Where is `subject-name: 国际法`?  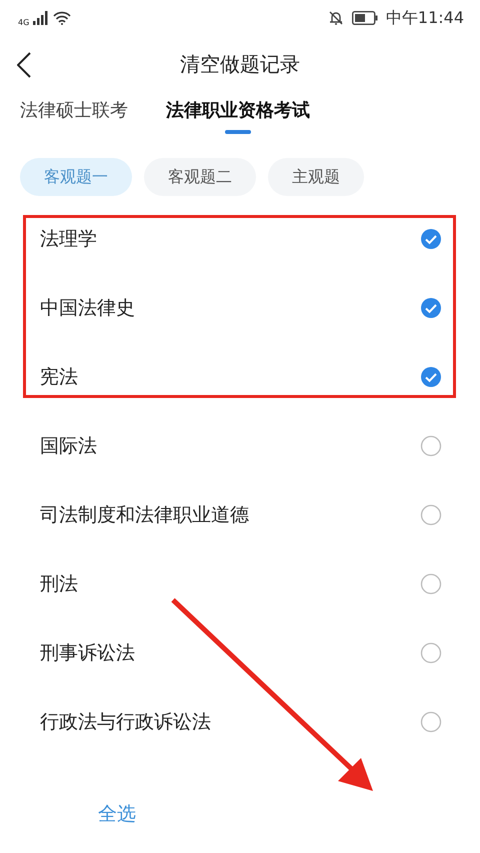 subject-name: 国际法 is located at coordinates (68, 446).